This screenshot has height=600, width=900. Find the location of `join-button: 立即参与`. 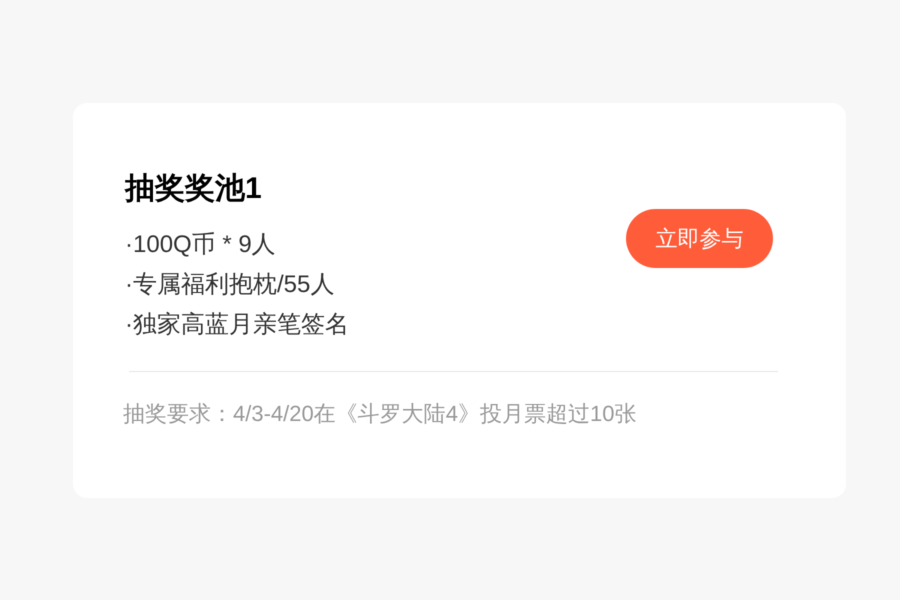

join-button: 立即参与 is located at coordinates (699, 238).